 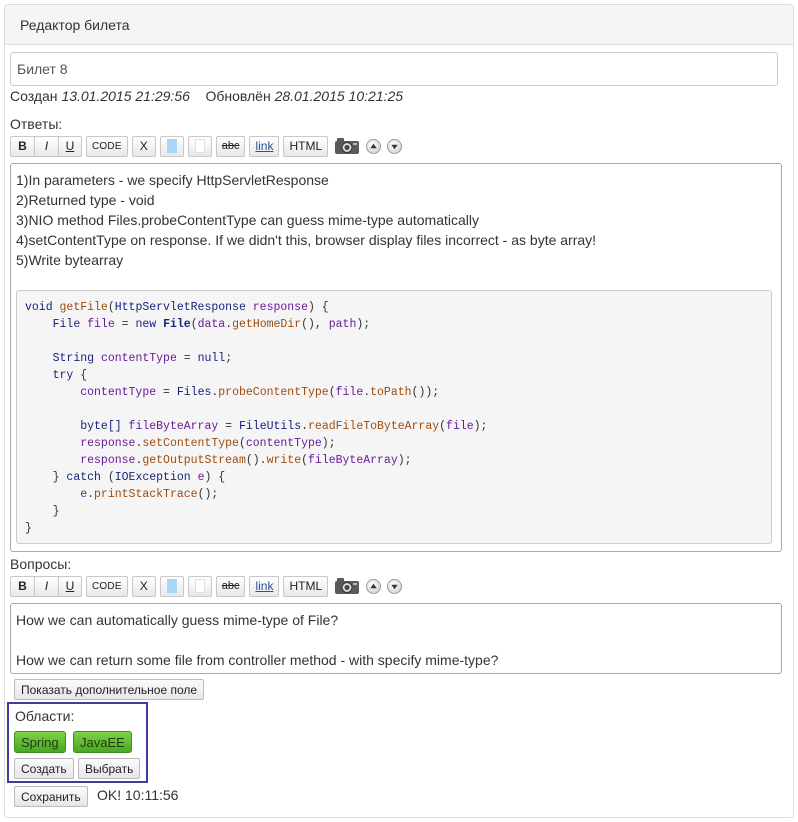 I want to click on code-token: getHomeDir, so click(x=267, y=324).